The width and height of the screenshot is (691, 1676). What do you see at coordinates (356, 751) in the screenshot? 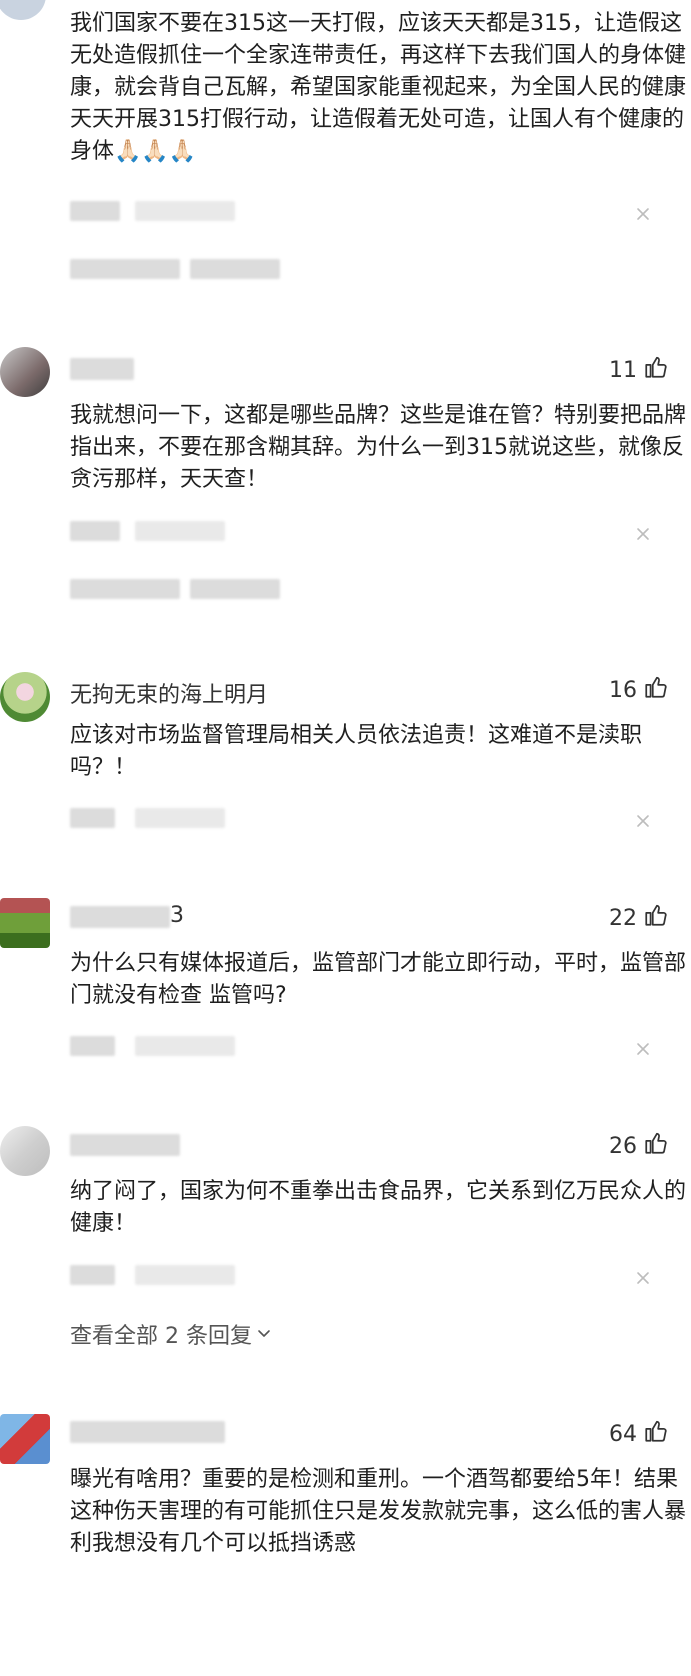
I see `comment-text: 应该对市场监督管理局相关人员依法追责！这难道不是渎职吗？！` at bounding box center [356, 751].